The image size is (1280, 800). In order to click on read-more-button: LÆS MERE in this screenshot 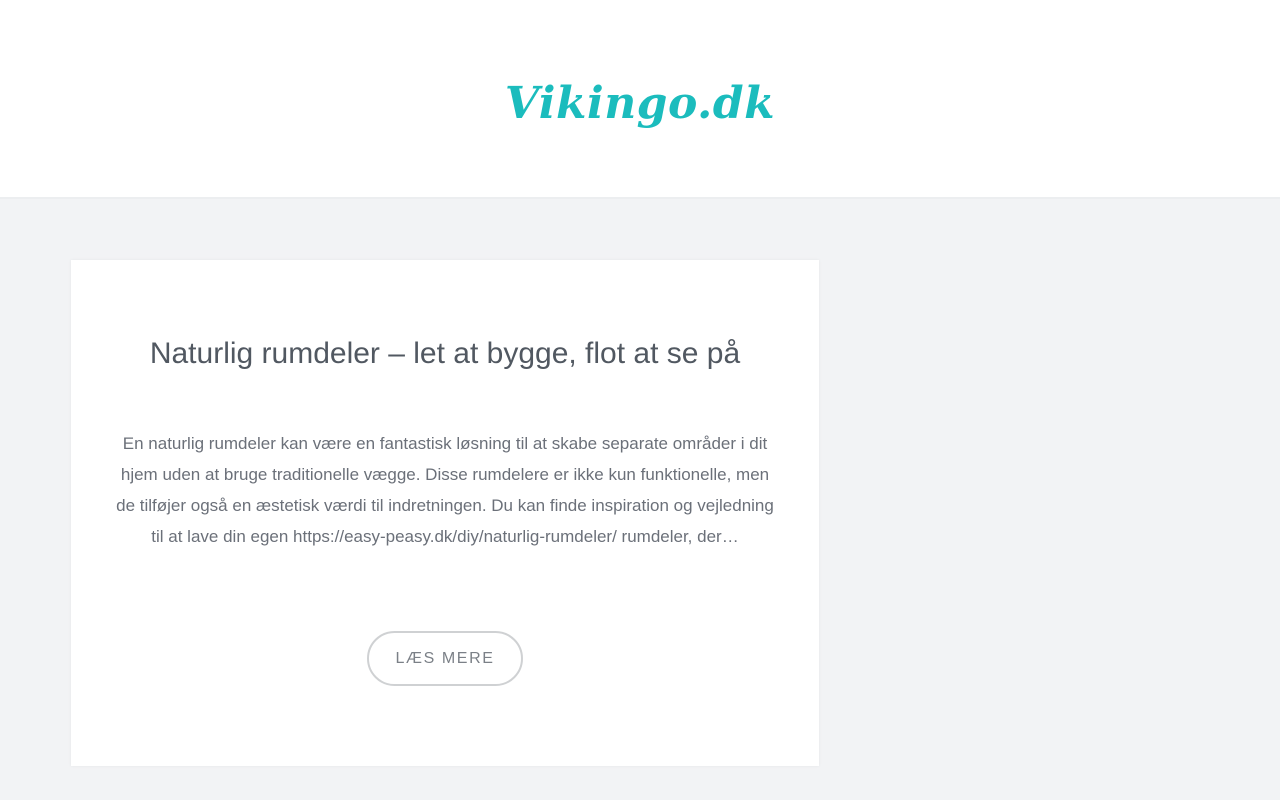, I will do `click(445, 658)`.